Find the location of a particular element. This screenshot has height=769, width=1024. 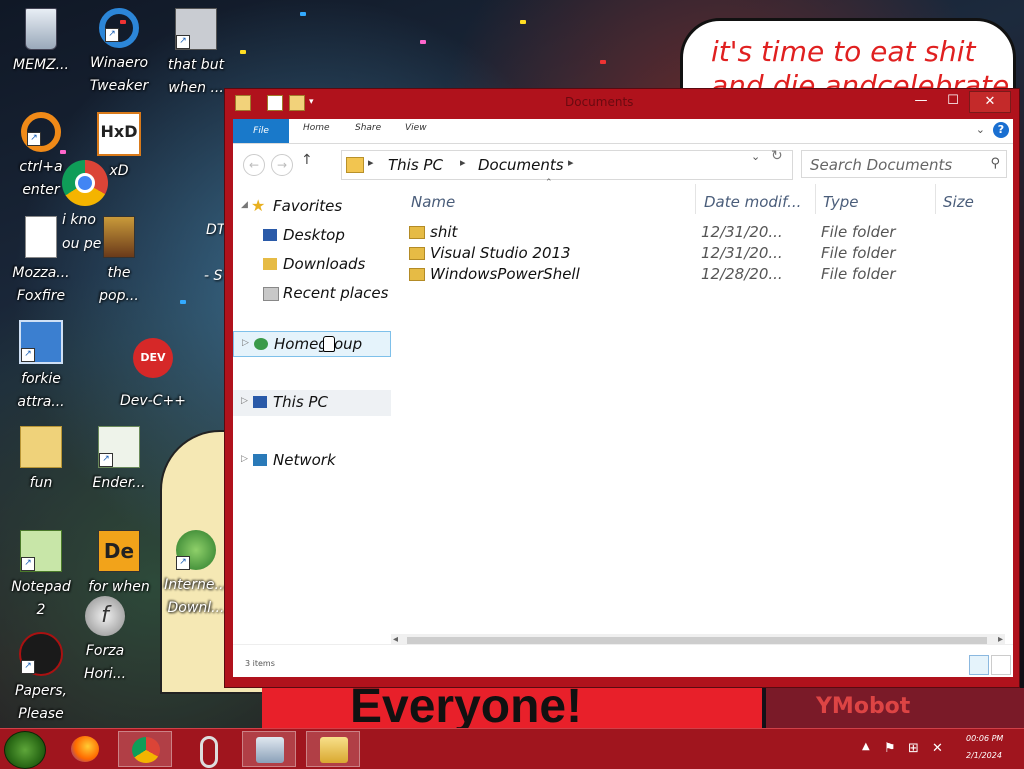

search-input: Search Documents ⚲ is located at coordinates (904, 164).